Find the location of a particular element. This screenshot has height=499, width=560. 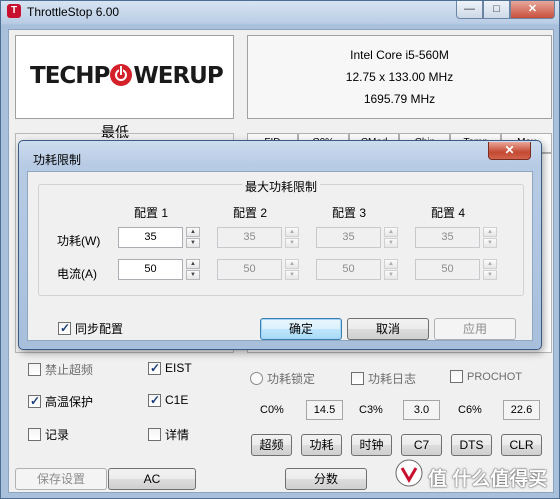

power-spinner-4: ▲ ▼ is located at coordinates (490, 237).